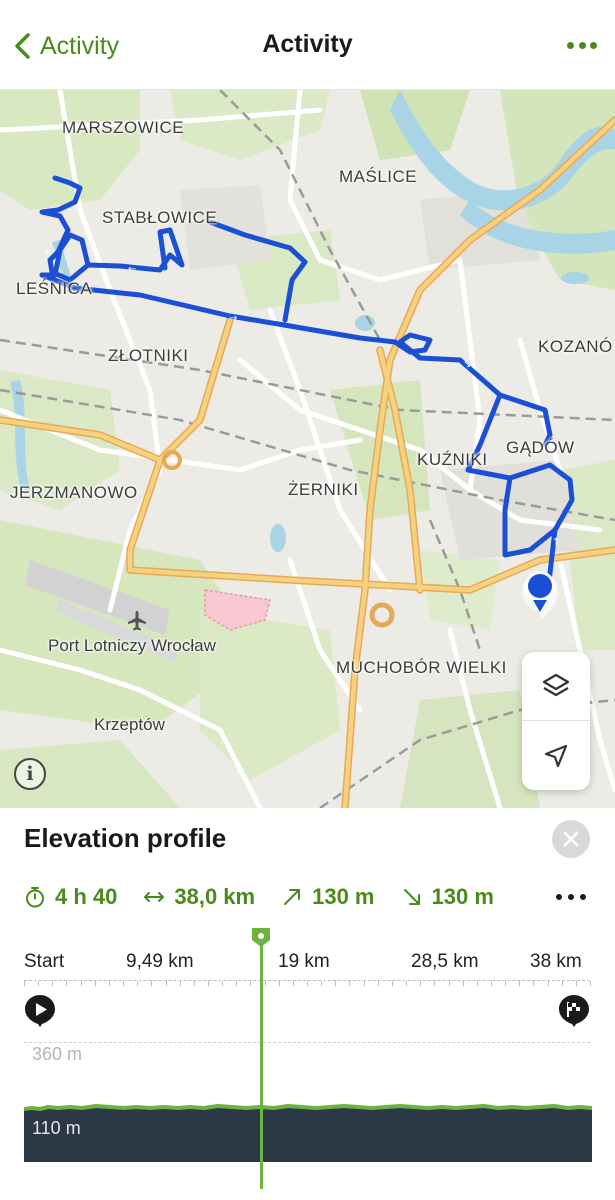  I want to click on start-flag-icon, so click(40, 1011).